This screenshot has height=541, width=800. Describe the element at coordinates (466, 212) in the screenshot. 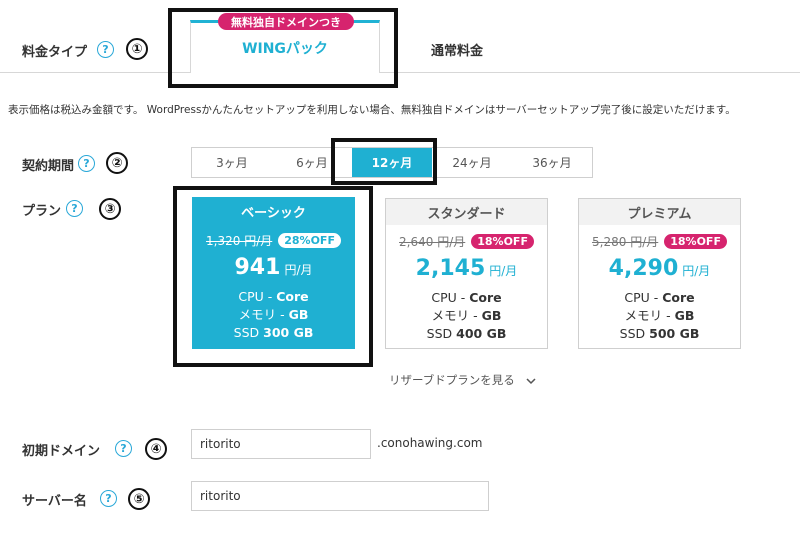

I see `plan-name: スタンダード` at that location.